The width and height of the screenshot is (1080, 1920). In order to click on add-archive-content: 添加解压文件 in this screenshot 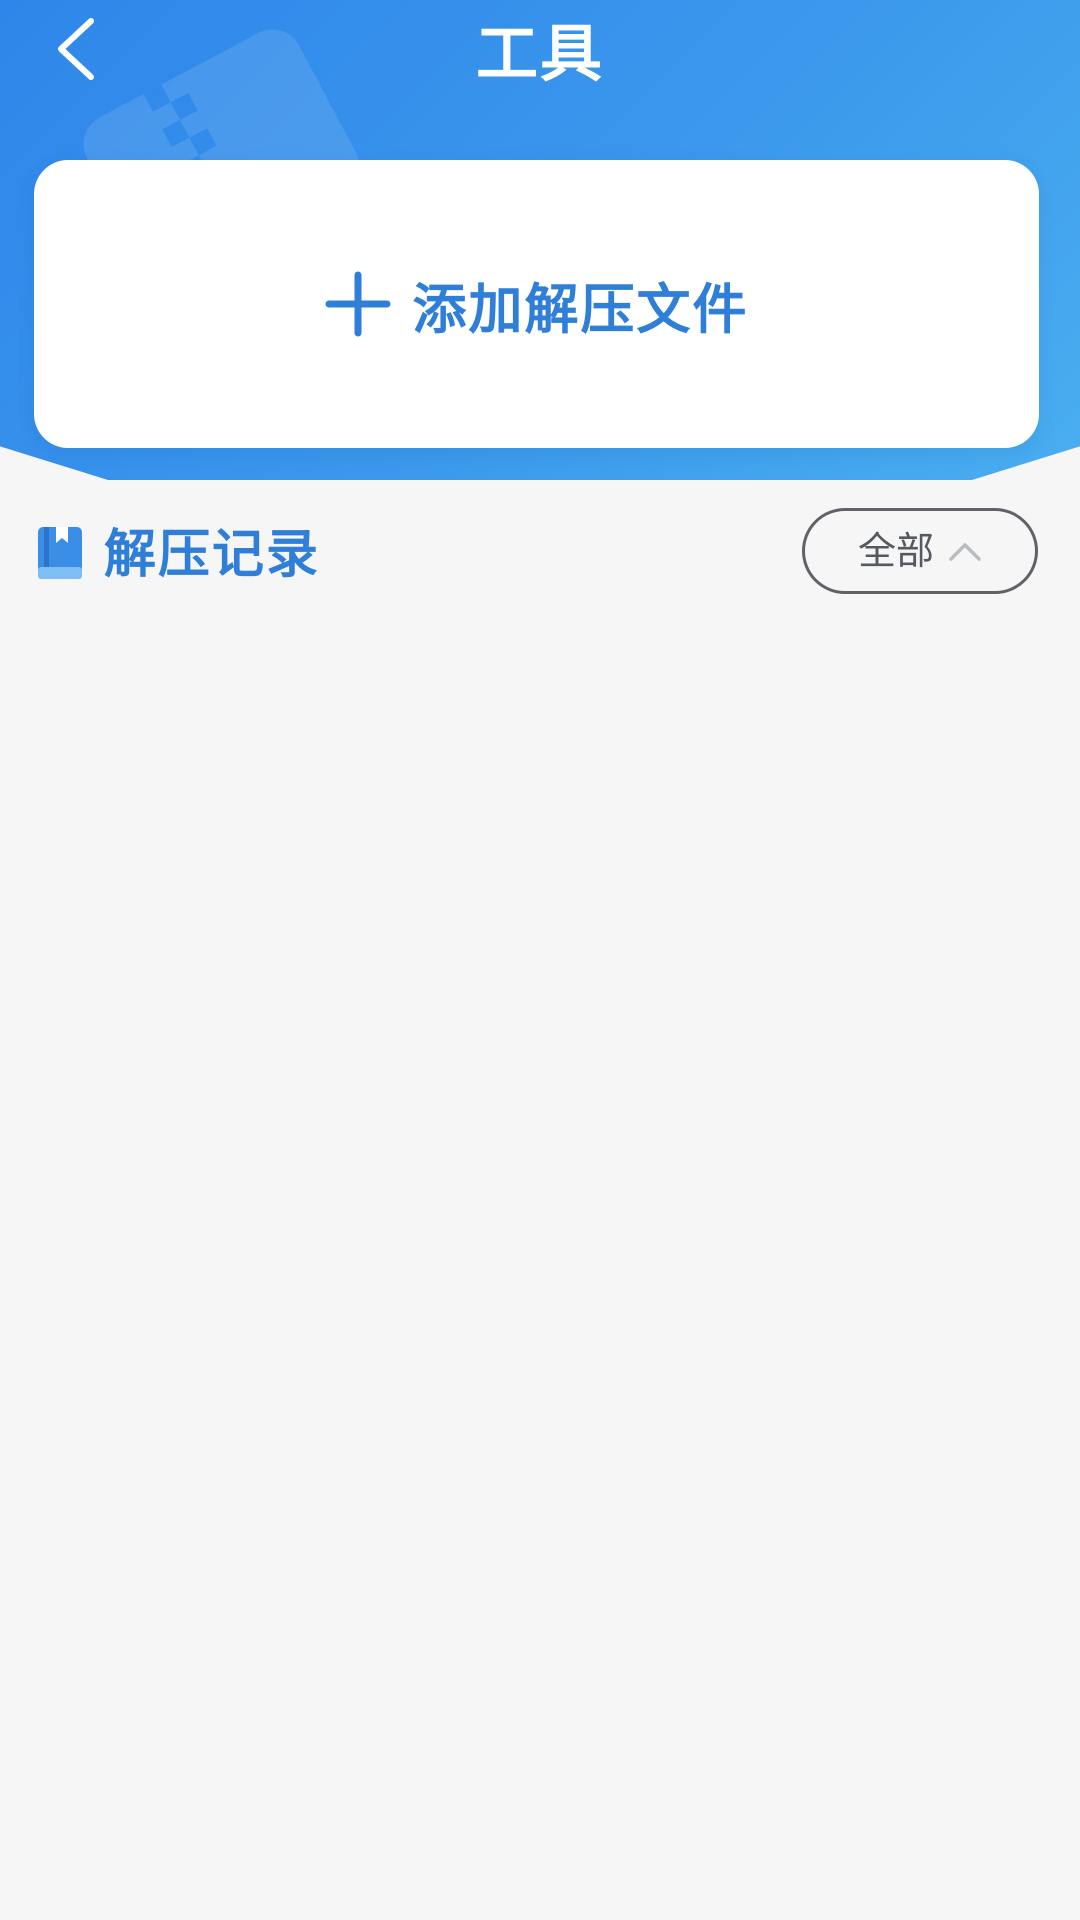, I will do `click(537, 304)`.